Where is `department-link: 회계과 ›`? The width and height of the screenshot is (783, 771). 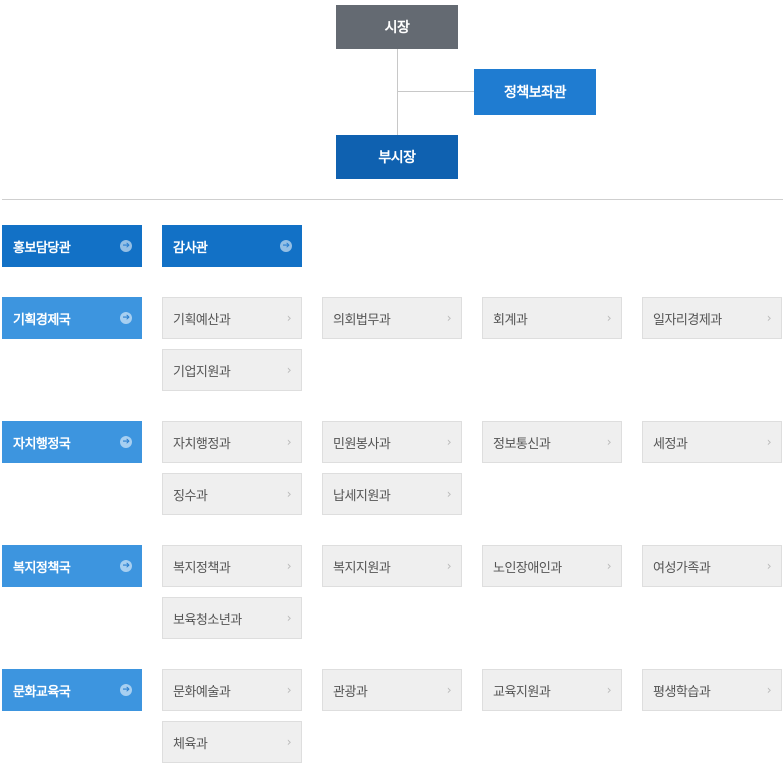 department-link: 회계과 › is located at coordinates (552, 318).